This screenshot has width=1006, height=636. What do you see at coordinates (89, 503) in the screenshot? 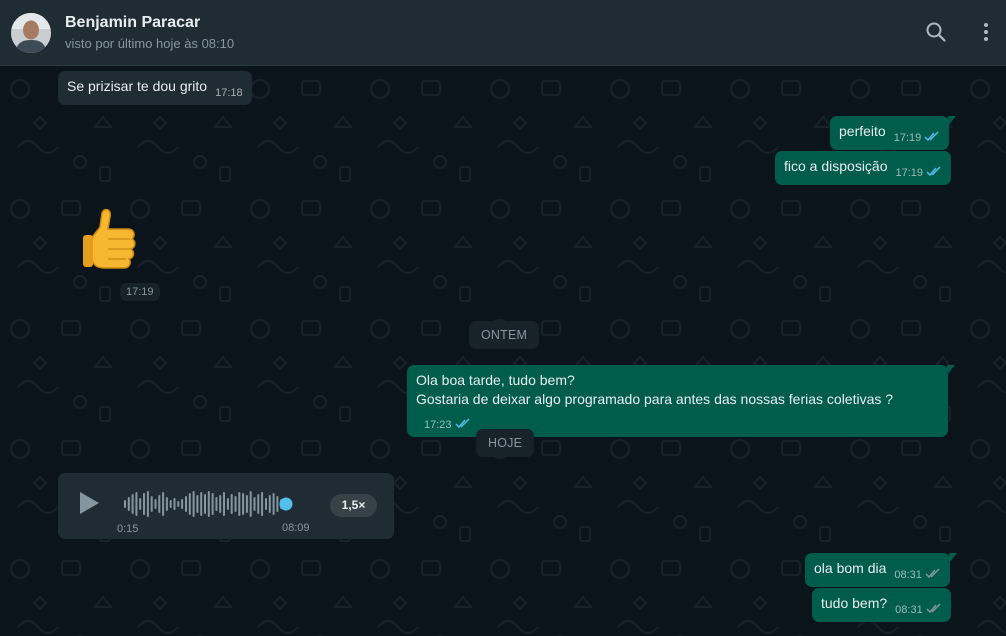
I see `play-icon` at bounding box center [89, 503].